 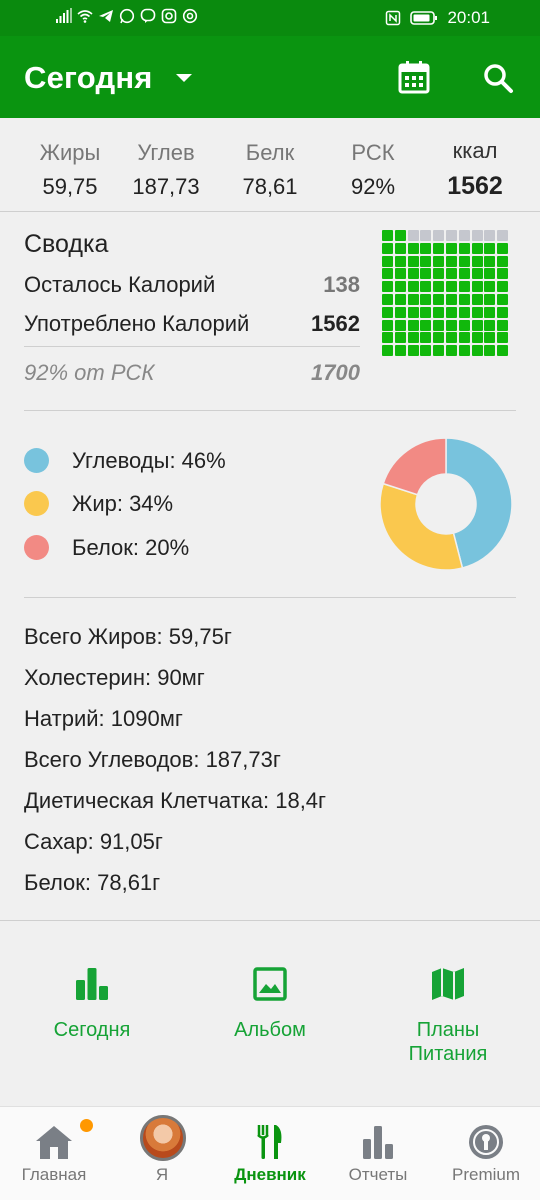 I want to click on legend-item-fat: Жир: 34%, so click(x=174, y=504).